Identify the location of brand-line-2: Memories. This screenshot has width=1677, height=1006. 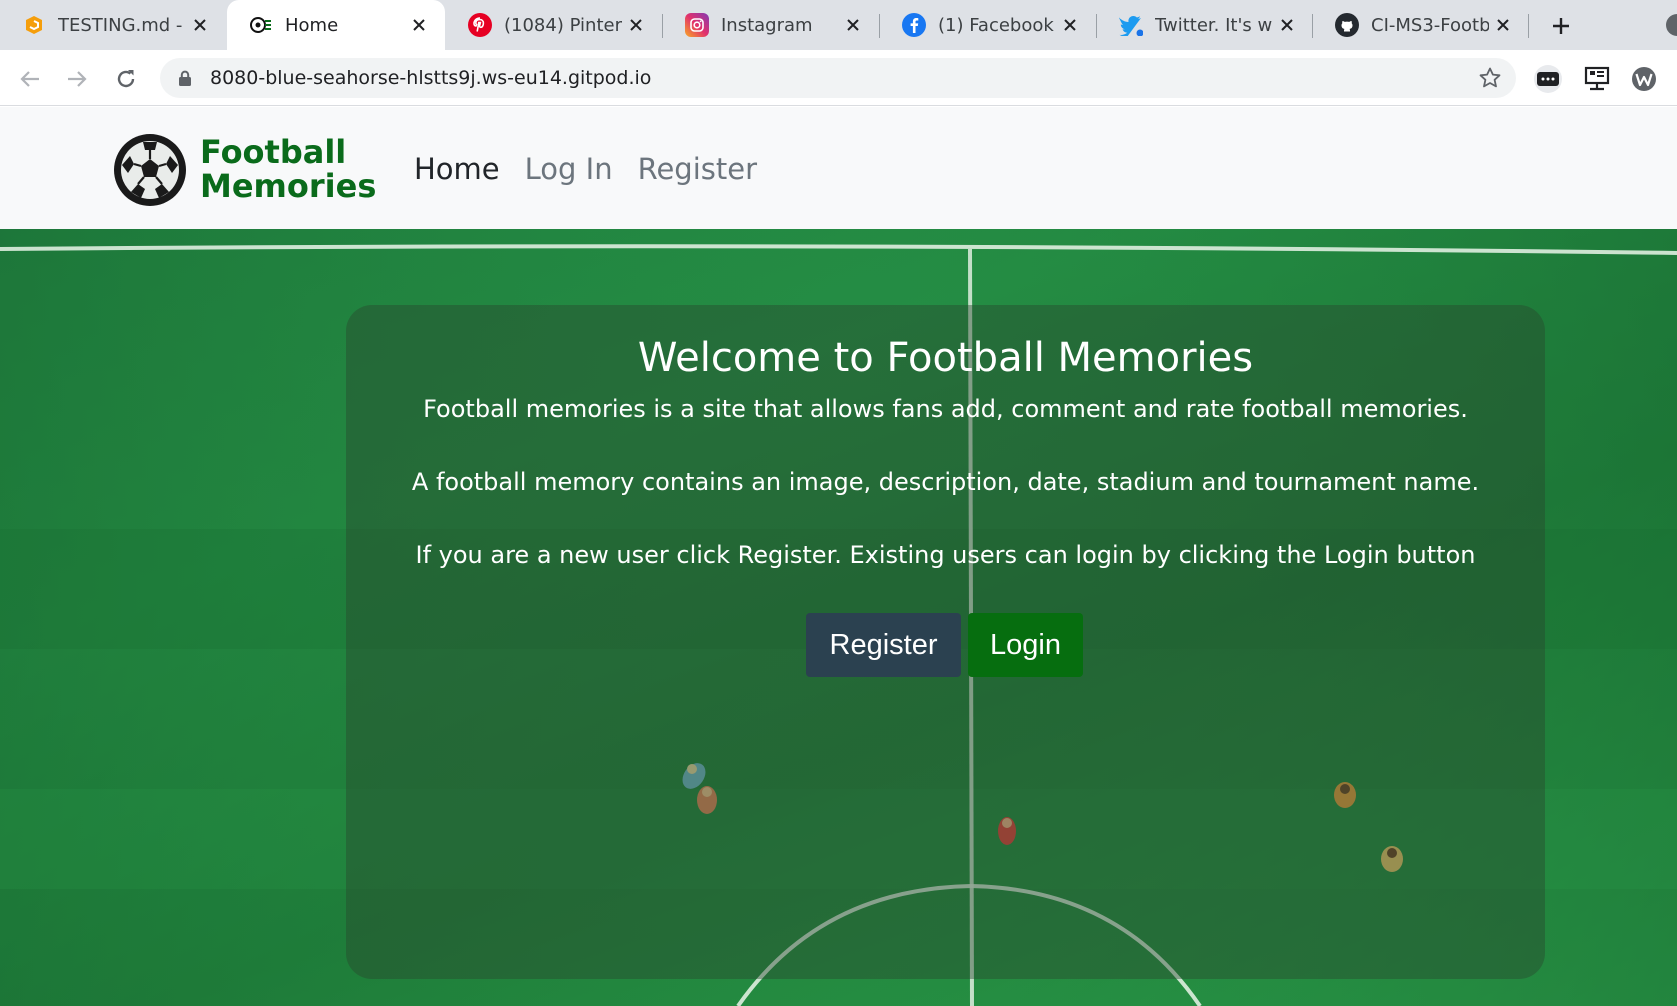
(288, 186).